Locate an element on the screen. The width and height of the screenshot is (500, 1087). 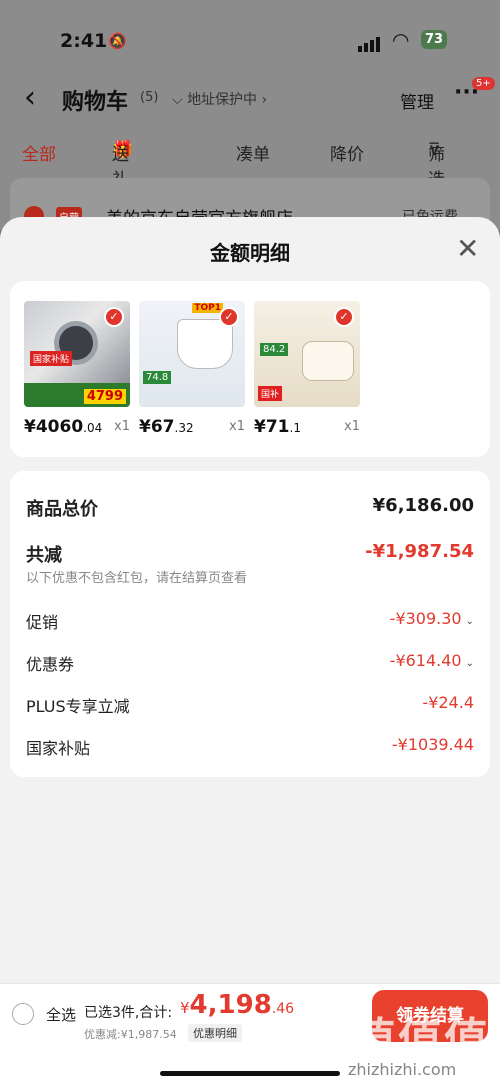
subsidy-value: -¥1039.44 is located at coordinates (432, 744).